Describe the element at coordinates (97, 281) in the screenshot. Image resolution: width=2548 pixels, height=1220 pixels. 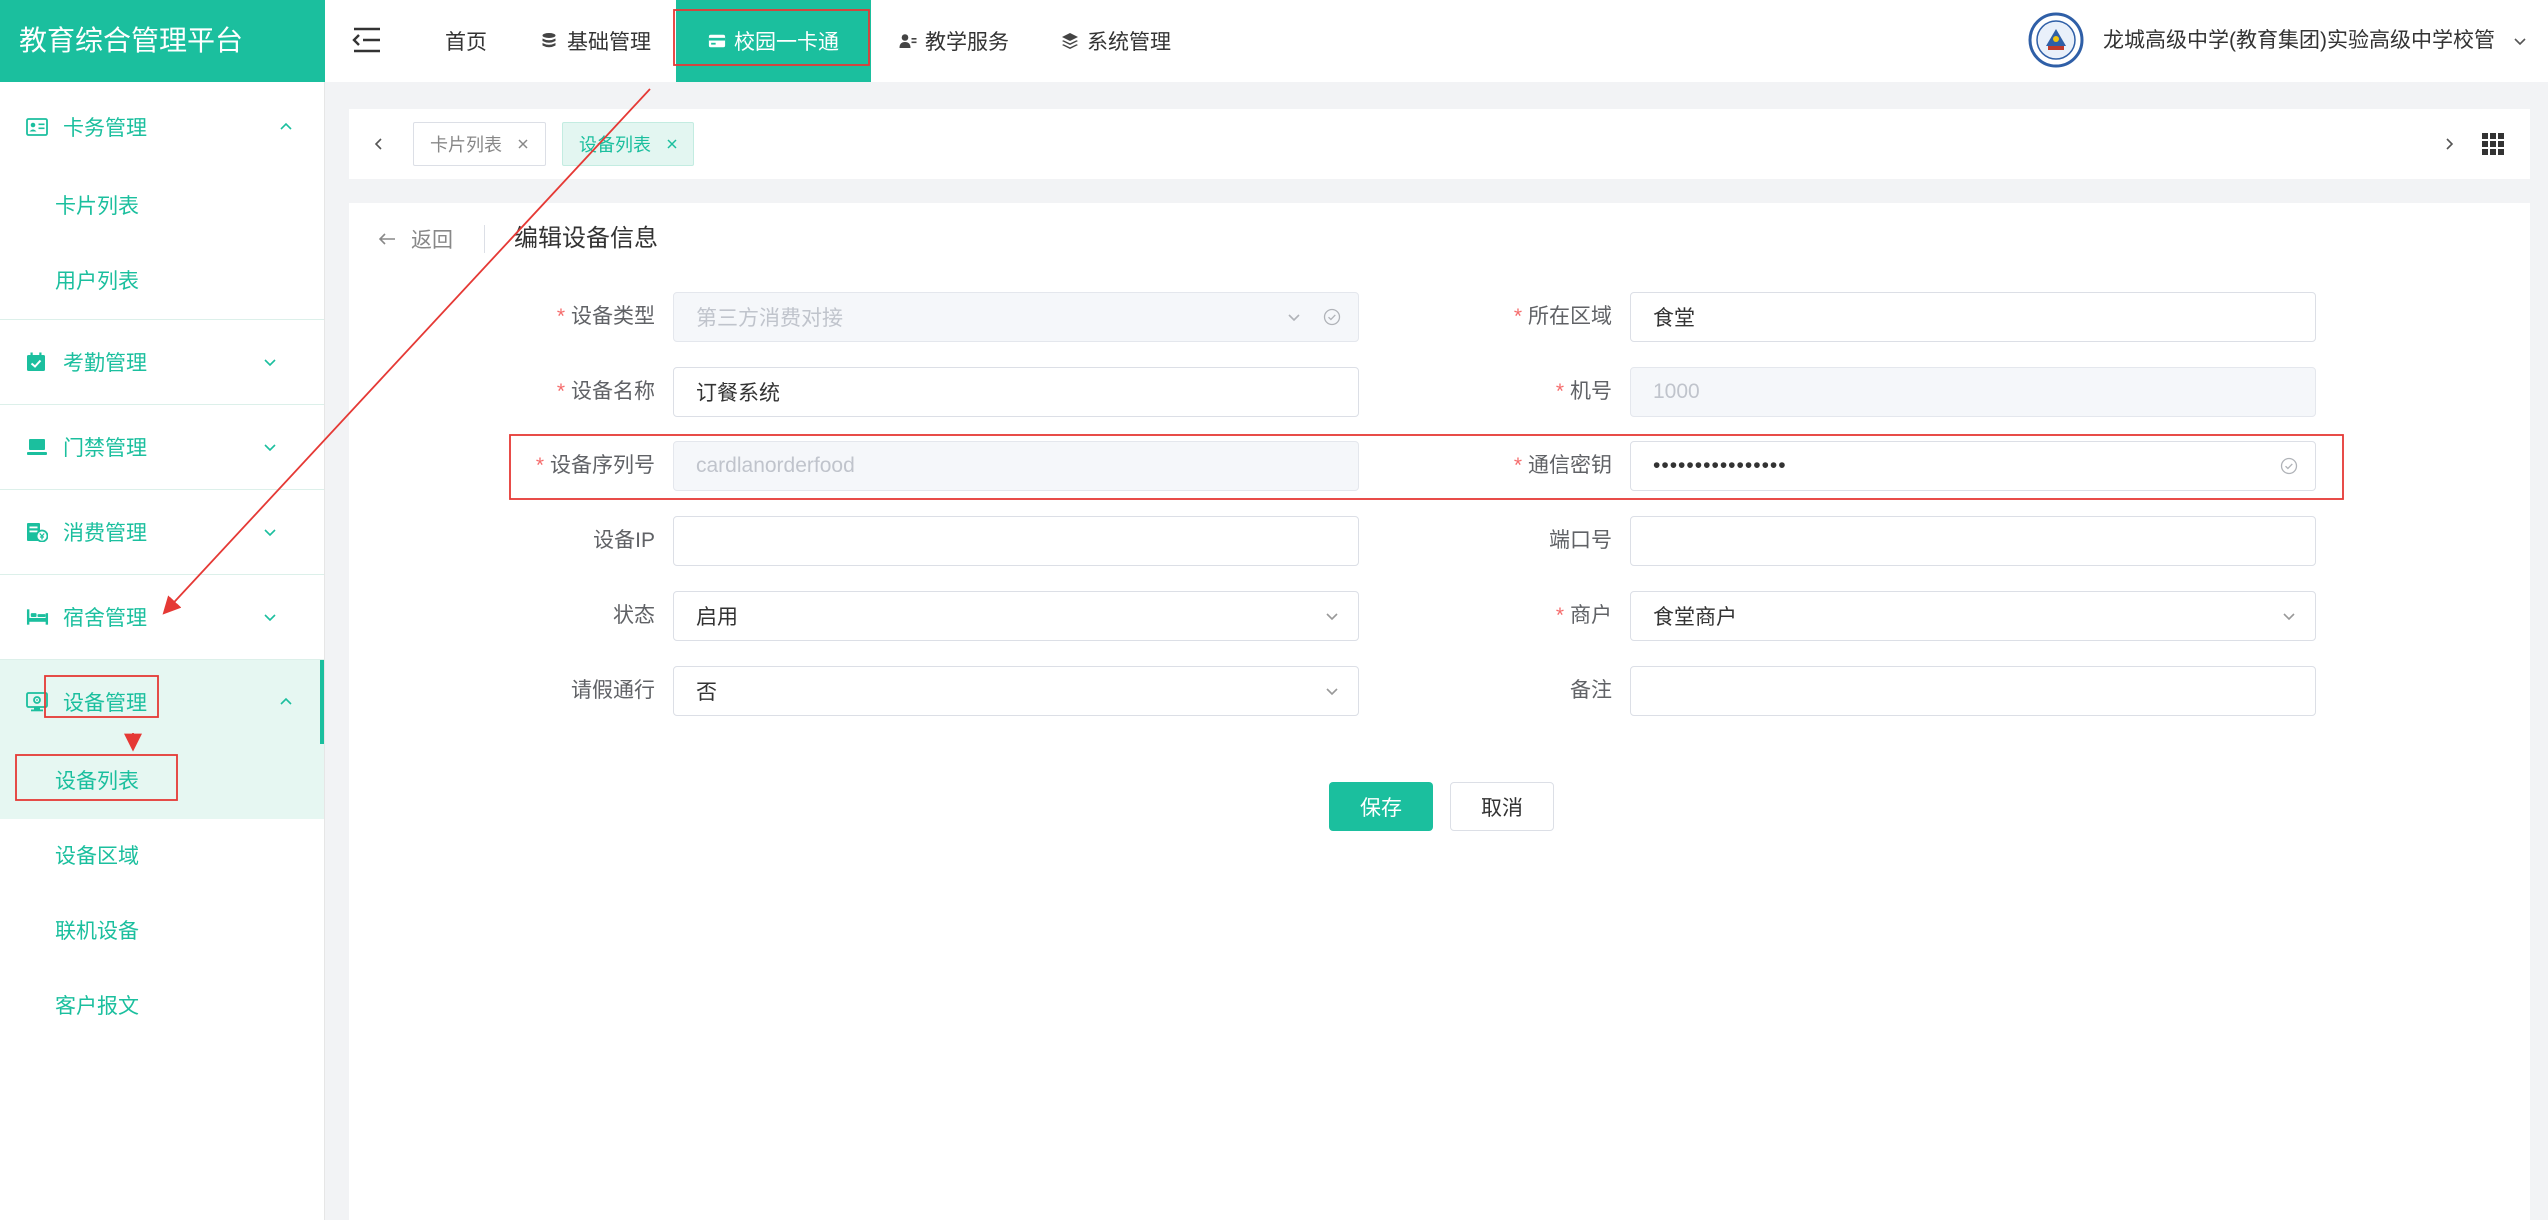
I see `sidebar-item-label: 用户列表` at that location.